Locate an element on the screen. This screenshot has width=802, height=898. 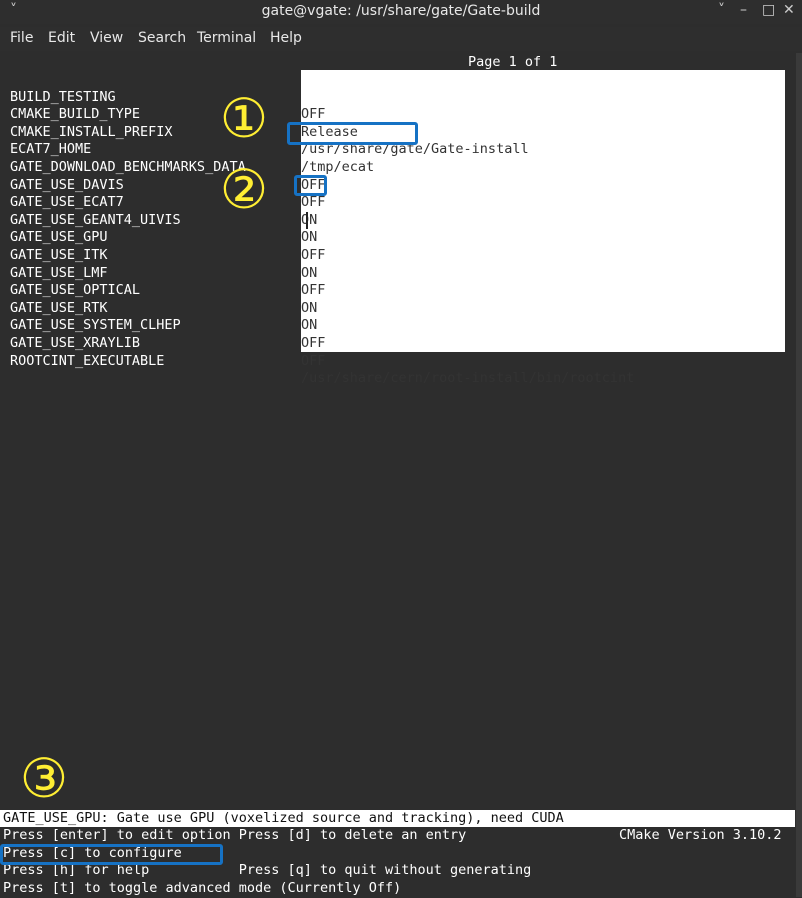
cache-entry-selected: GATE_USE_GPU OFF is located at coordinates (162, 237).